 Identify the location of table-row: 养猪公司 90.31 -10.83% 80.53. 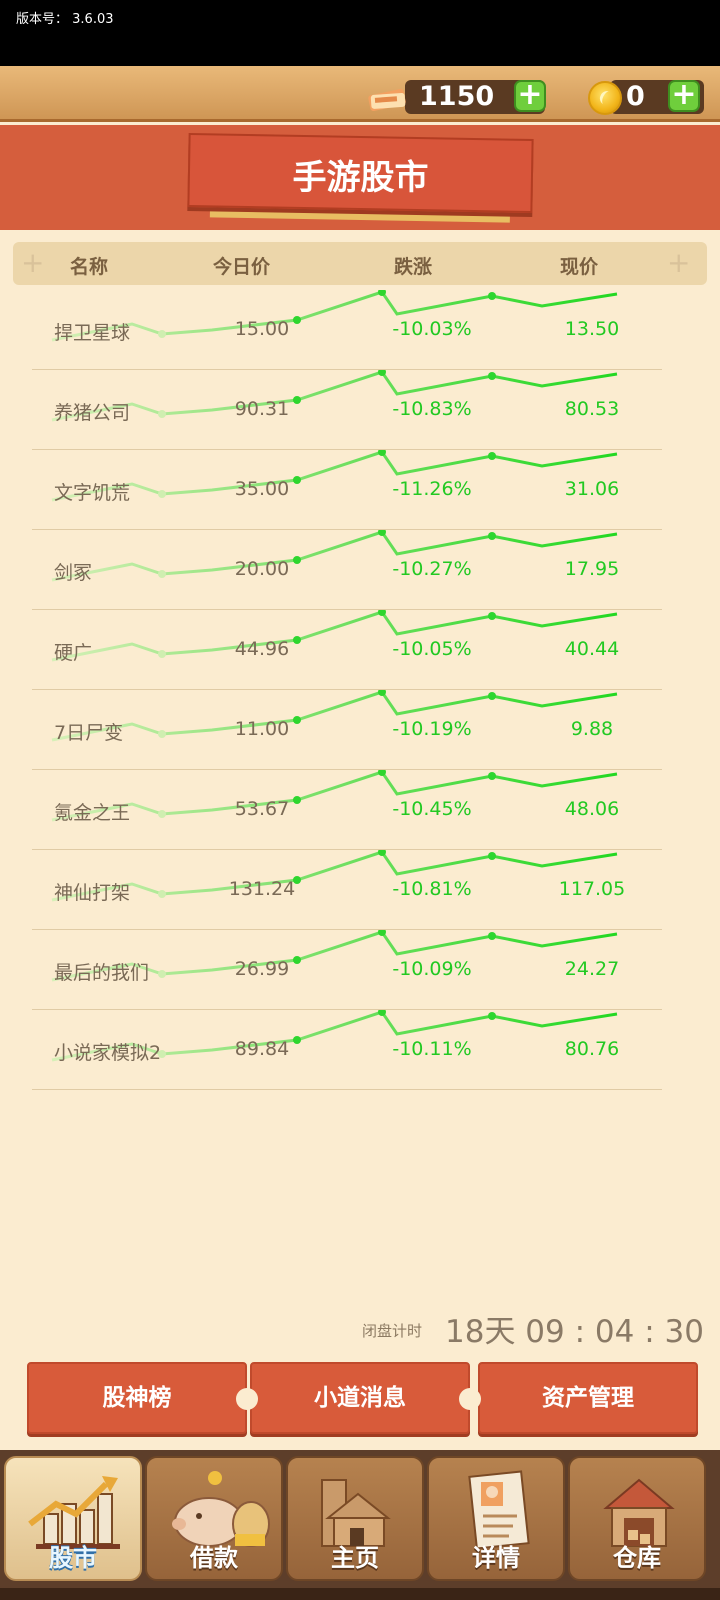
(347, 410).